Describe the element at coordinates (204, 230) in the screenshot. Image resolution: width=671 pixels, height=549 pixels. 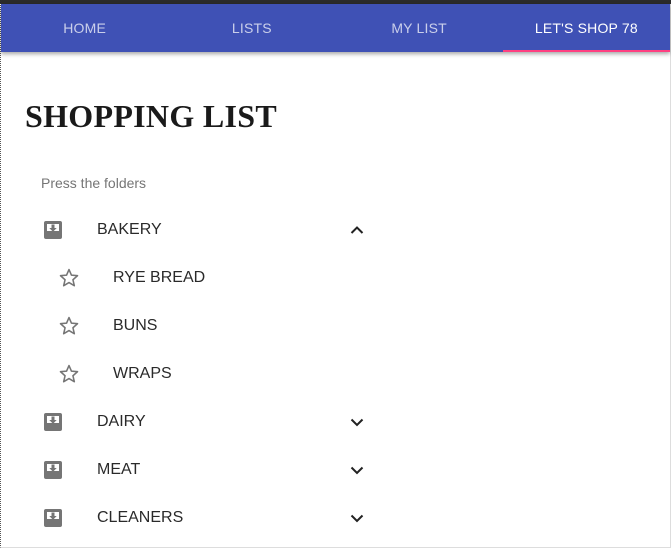
I see `folder-bakery: BAKERY` at that location.